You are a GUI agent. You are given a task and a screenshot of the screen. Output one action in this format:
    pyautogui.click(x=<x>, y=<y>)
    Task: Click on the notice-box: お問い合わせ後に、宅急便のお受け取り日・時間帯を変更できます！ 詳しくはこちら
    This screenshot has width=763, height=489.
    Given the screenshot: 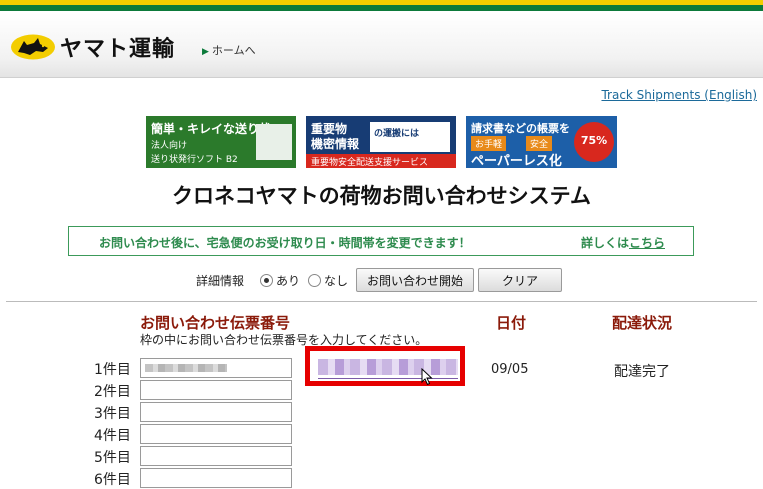 What is the action you would take?
    pyautogui.click(x=381, y=241)
    